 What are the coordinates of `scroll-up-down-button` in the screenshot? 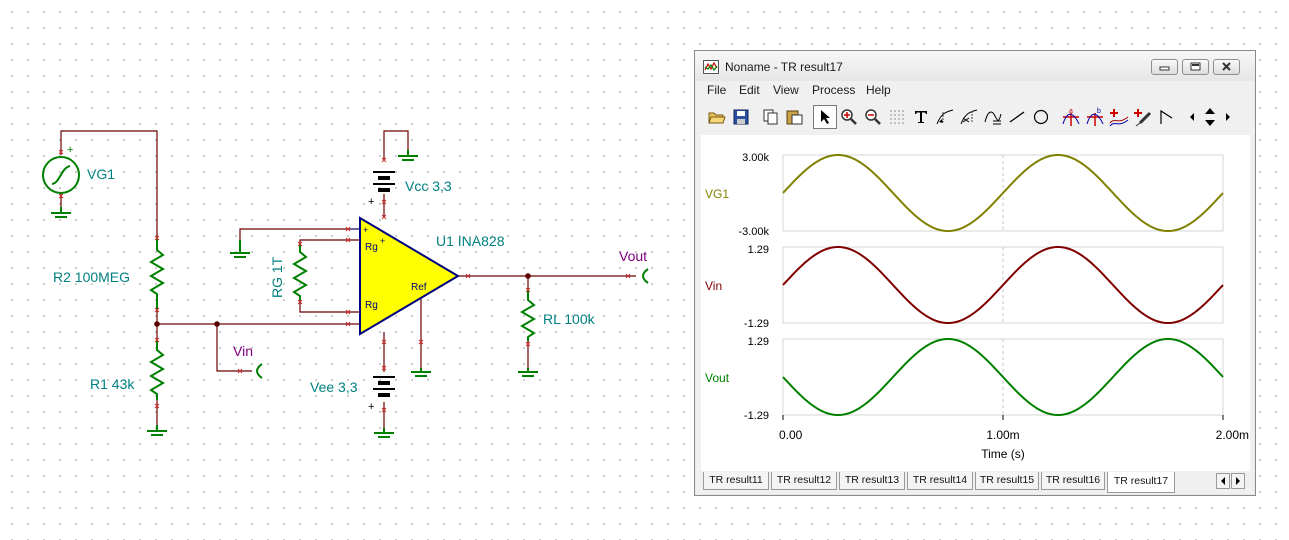 It's located at (1210, 117).